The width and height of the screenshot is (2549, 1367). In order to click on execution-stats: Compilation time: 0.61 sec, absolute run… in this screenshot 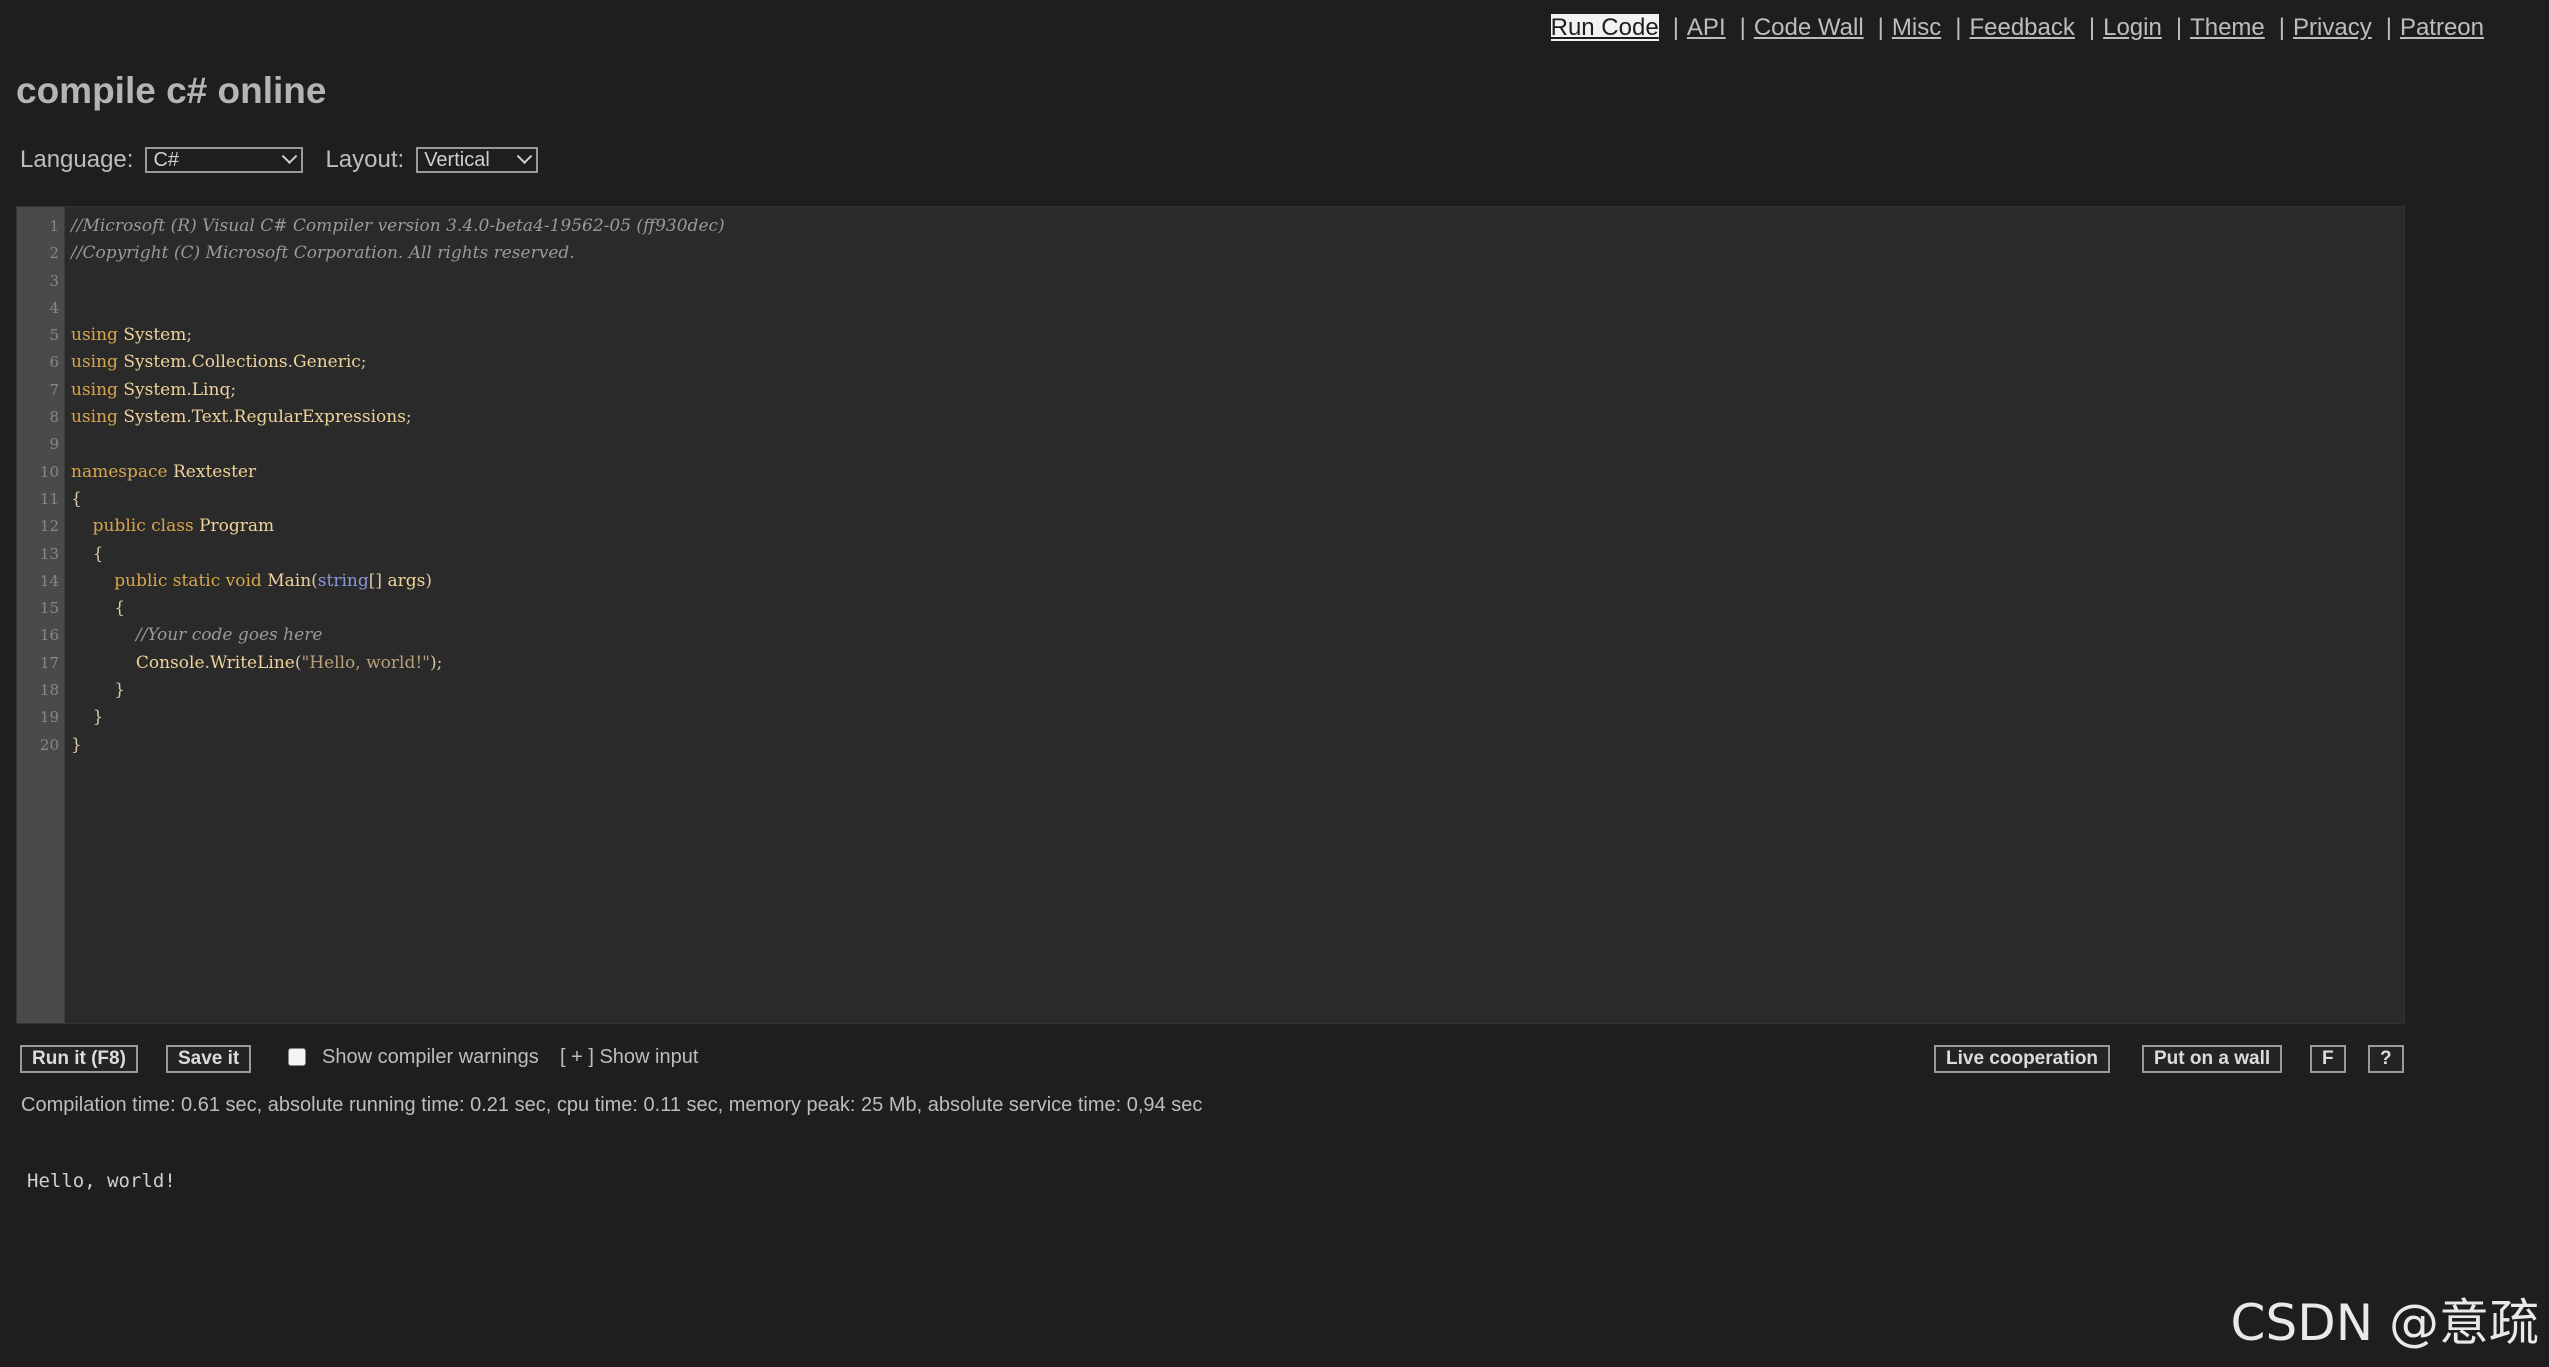, I will do `click(612, 1105)`.